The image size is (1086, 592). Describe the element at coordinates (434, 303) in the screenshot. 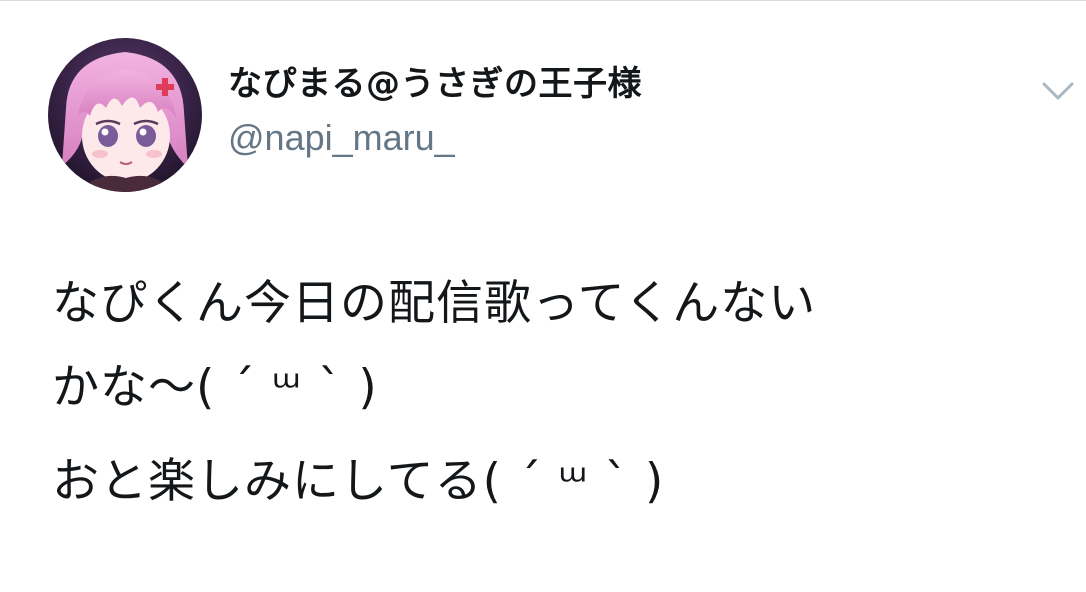

I see `tweet-line: なぴくん今日の配信歌ってくんない` at that location.